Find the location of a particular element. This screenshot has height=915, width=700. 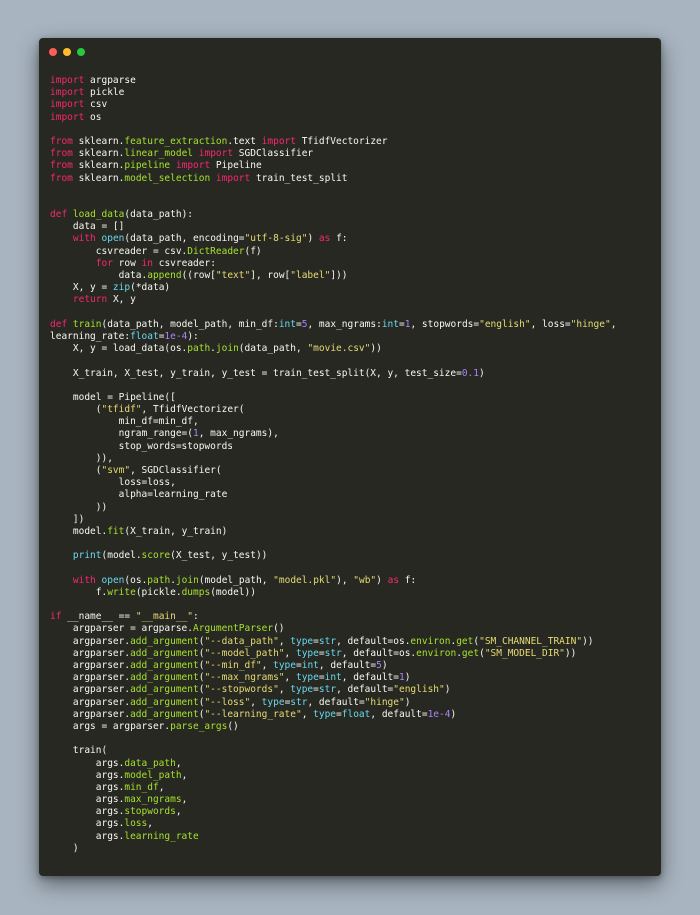

code-token: learning_rate: is located at coordinates (90, 336).